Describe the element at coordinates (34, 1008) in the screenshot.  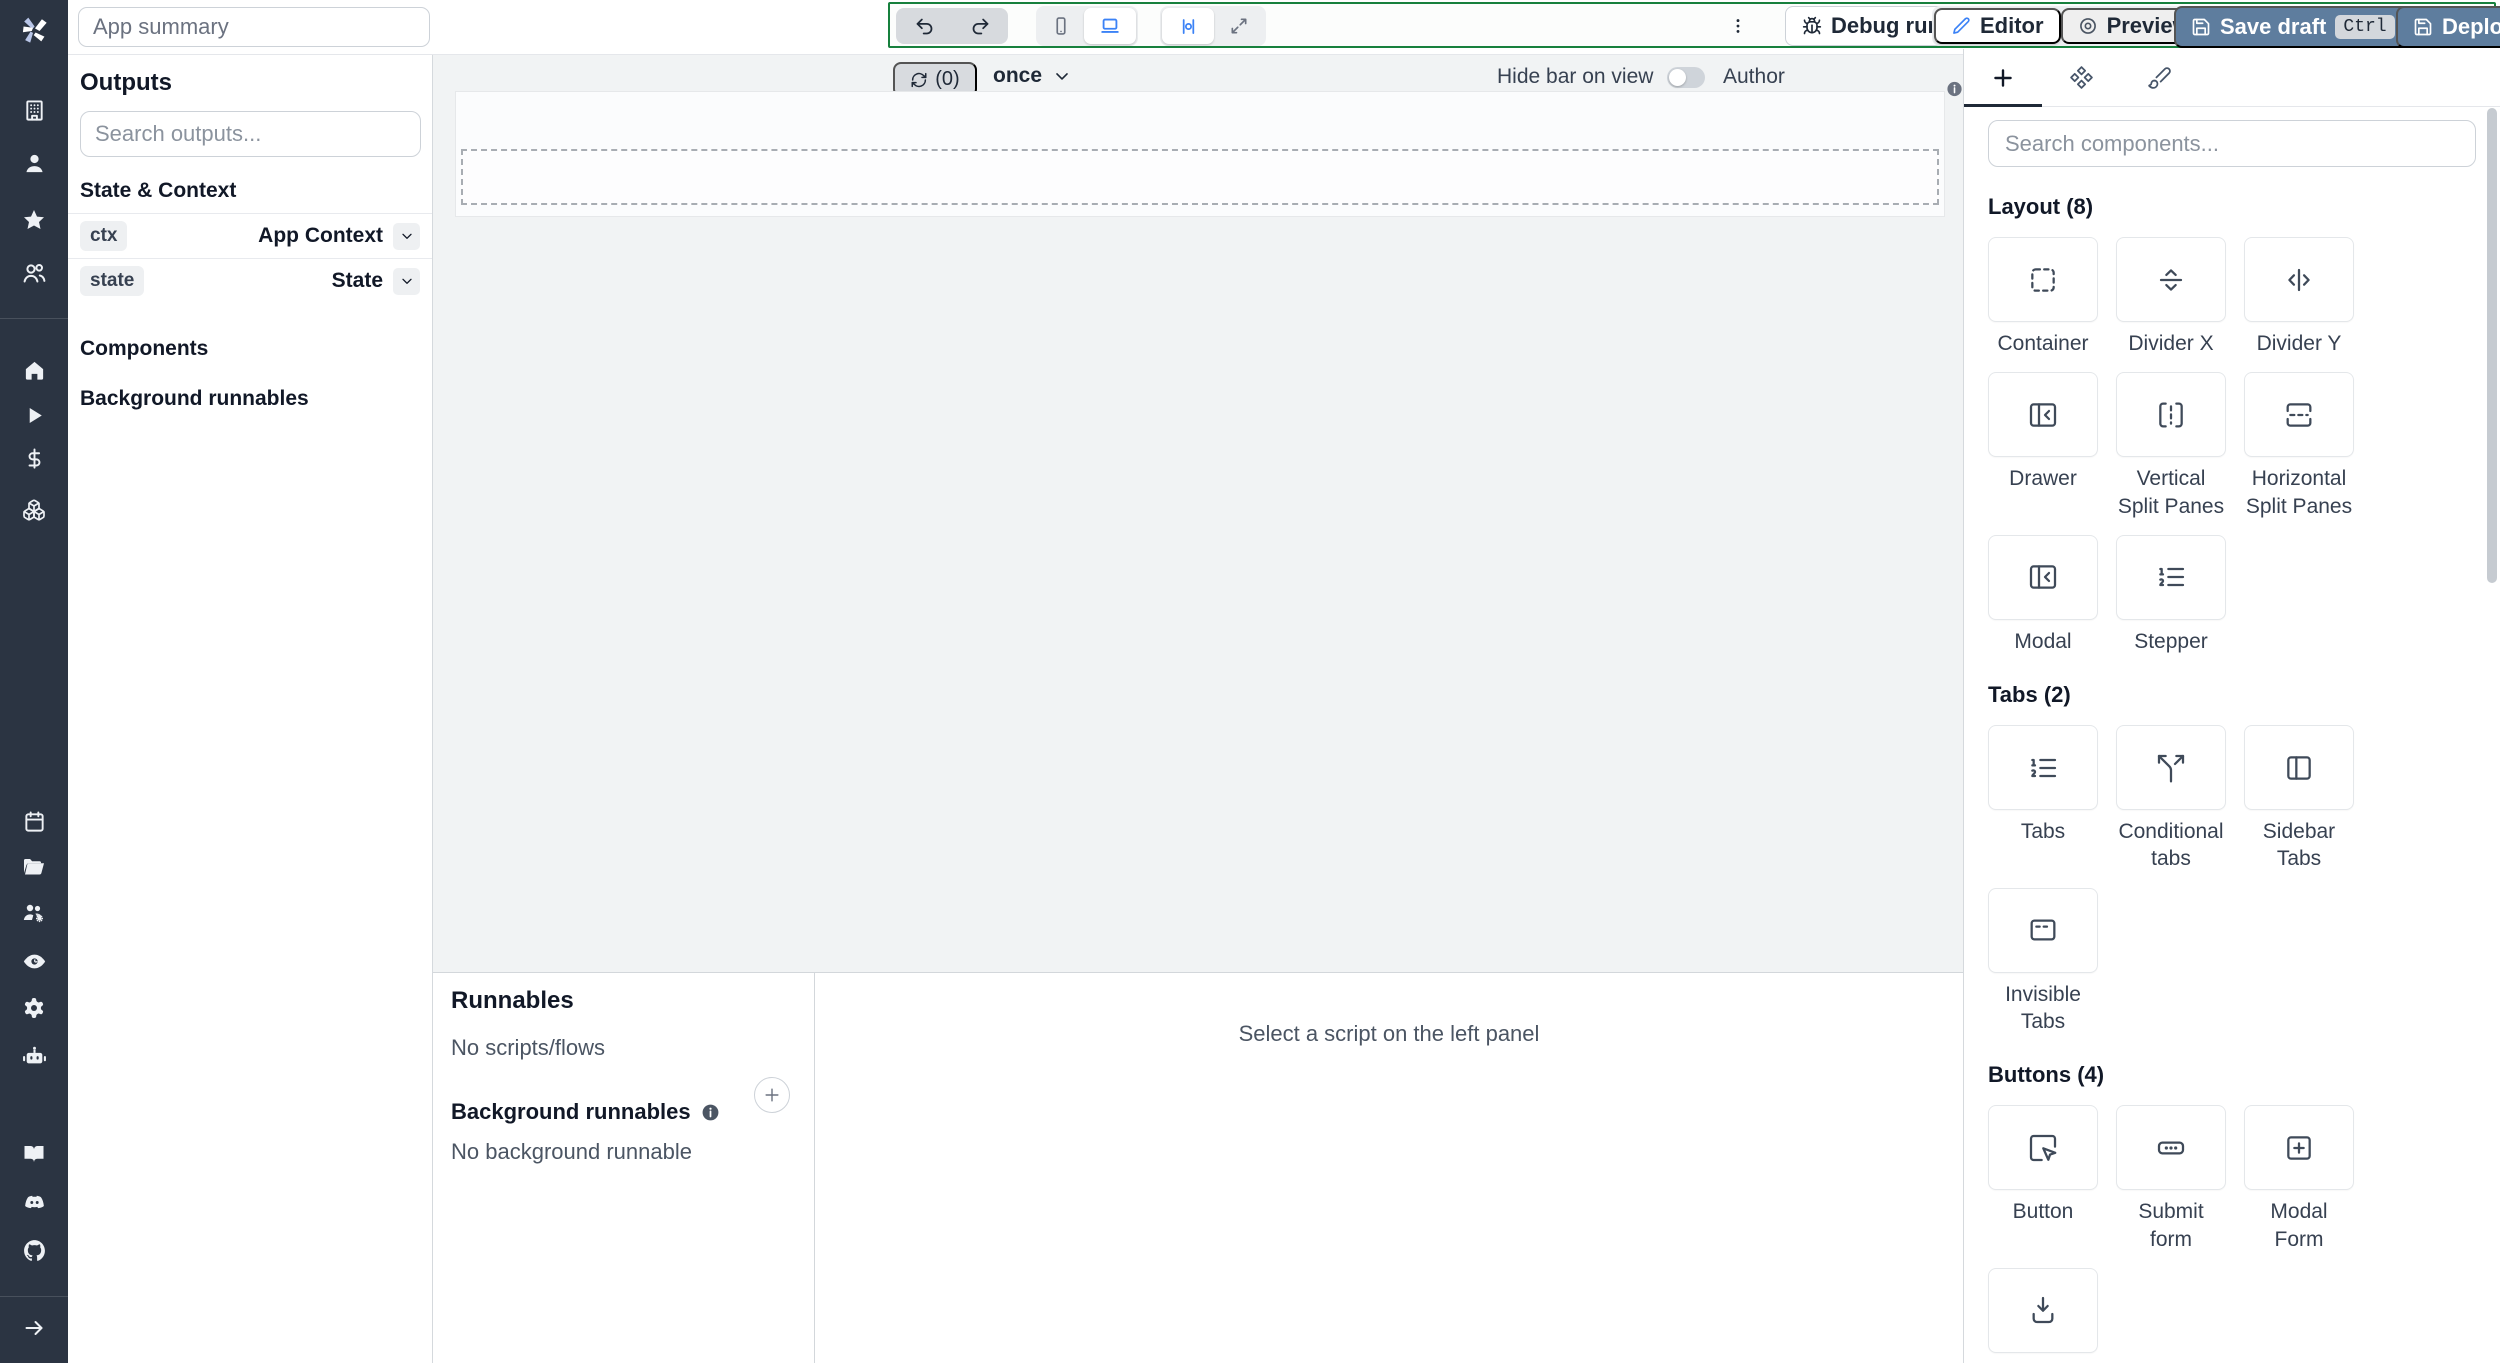
I see `rail-item-settings` at that location.